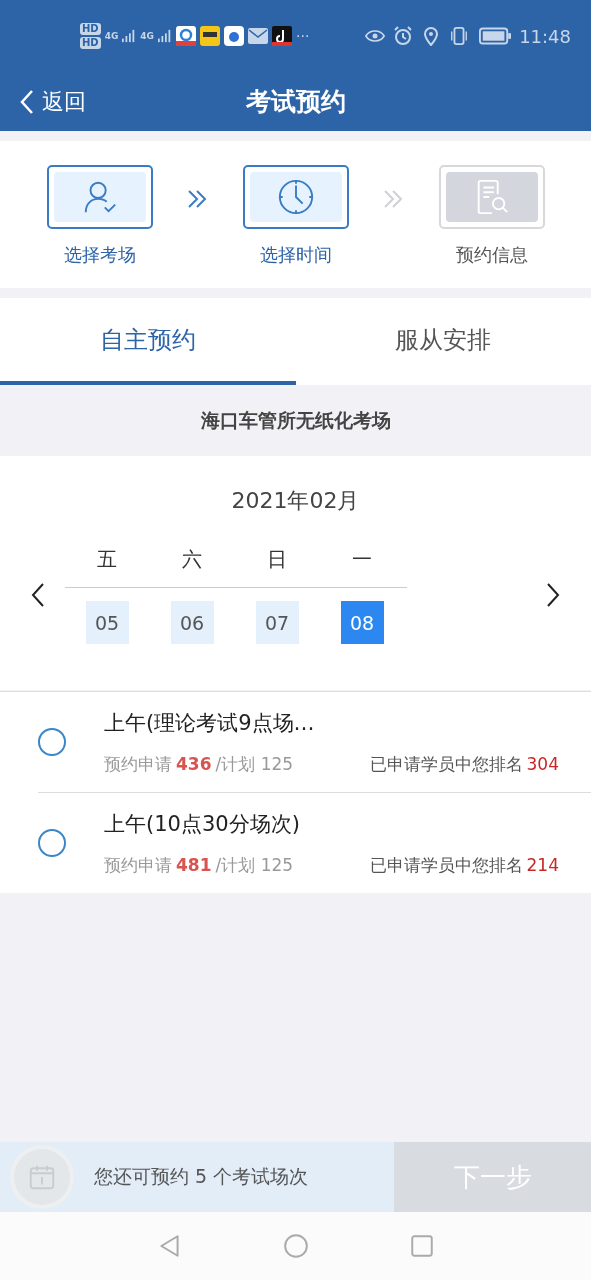 This screenshot has height=1280, width=591. I want to click on remaining-text: 您还可预约 5 个考试场次, so click(201, 1176).